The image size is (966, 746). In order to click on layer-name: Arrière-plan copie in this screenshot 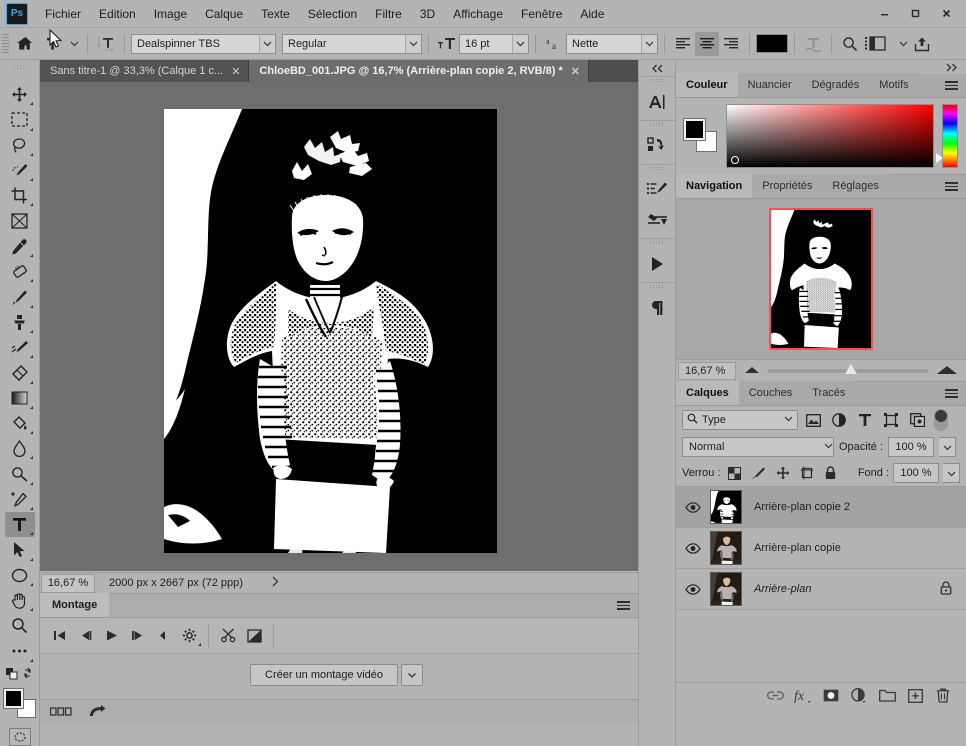, I will do `click(797, 548)`.